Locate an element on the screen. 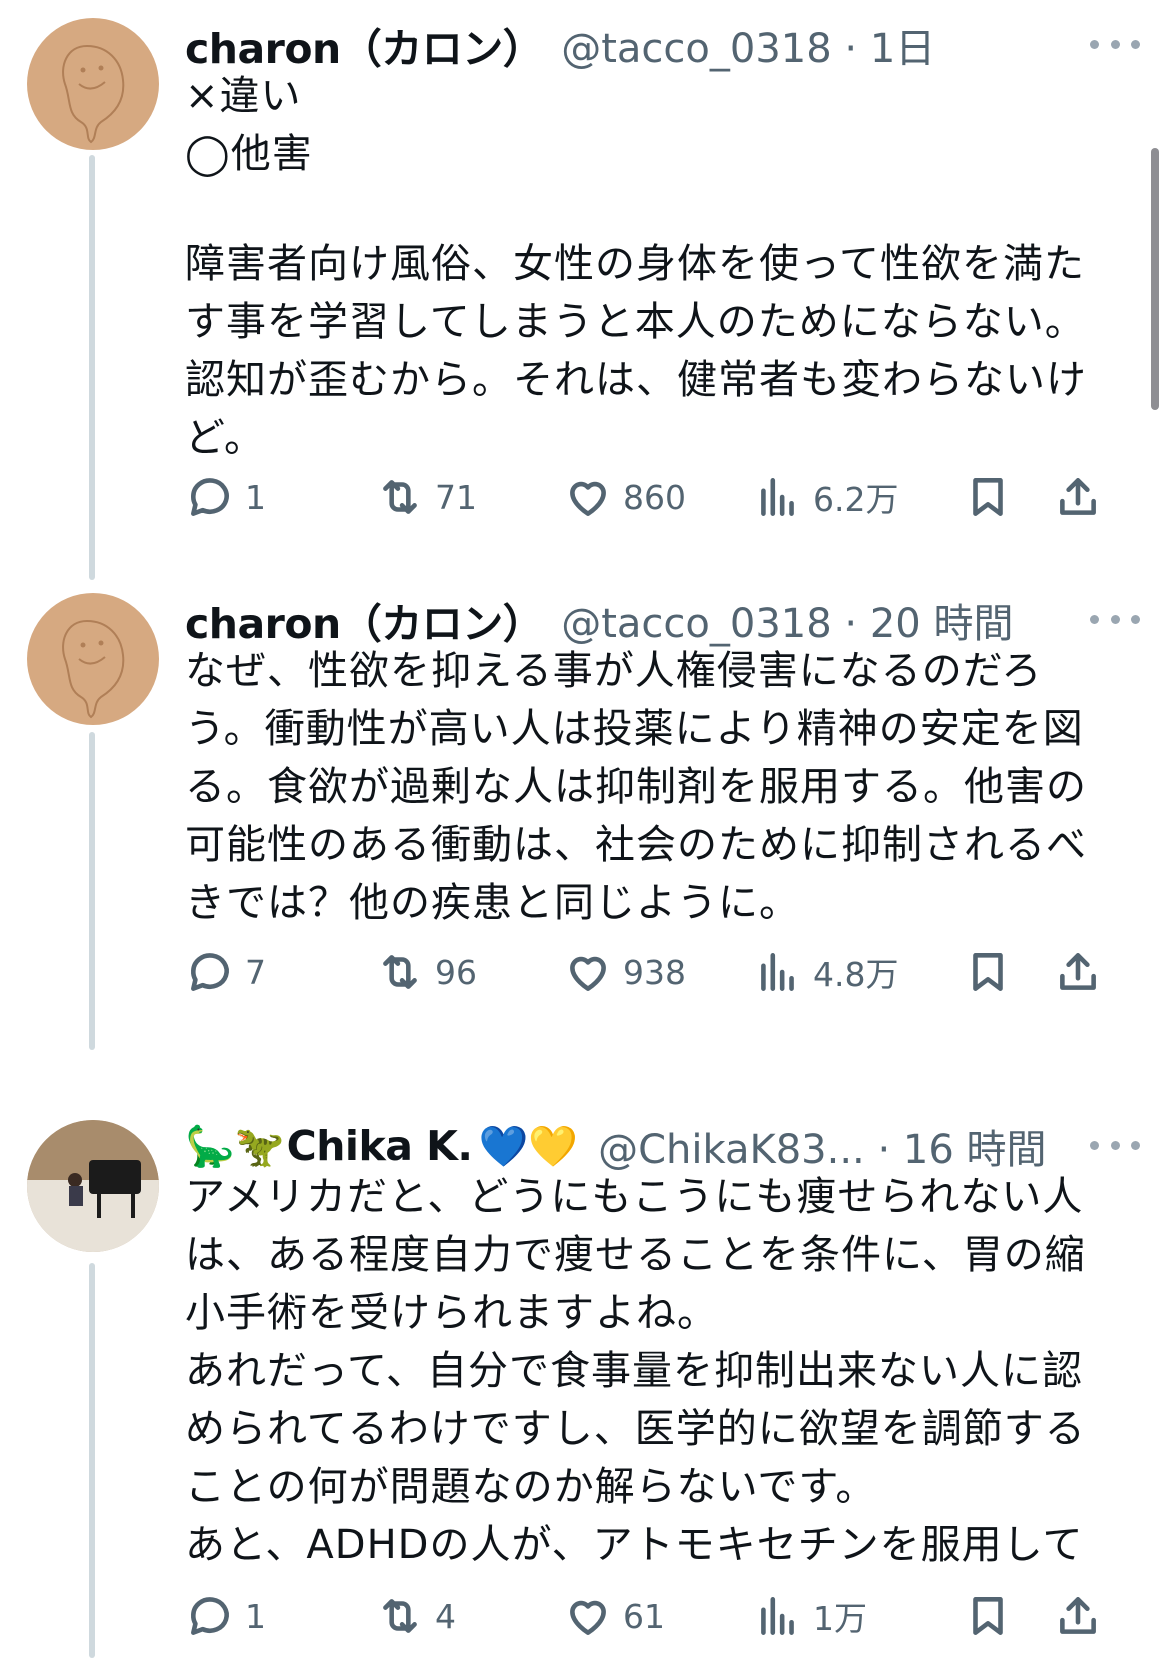 This screenshot has height=1658, width=1170. like-button: 938 is located at coordinates (624, 972).